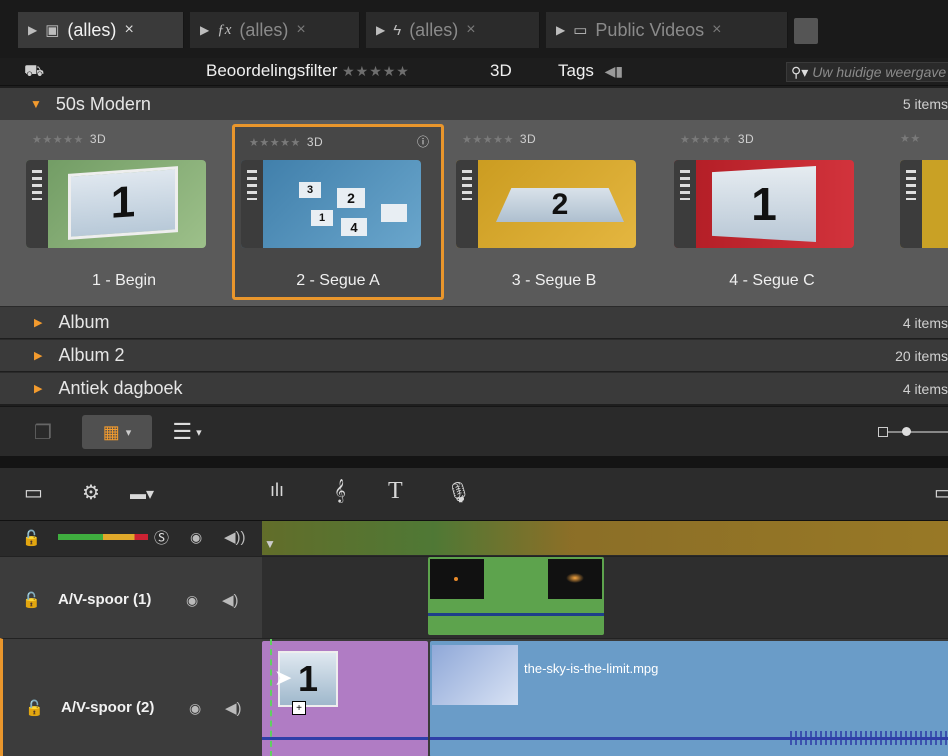 The height and width of the screenshot is (756, 948). What do you see at coordinates (516, 596) in the screenshot?
I see `video-clip` at bounding box center [516, 596].